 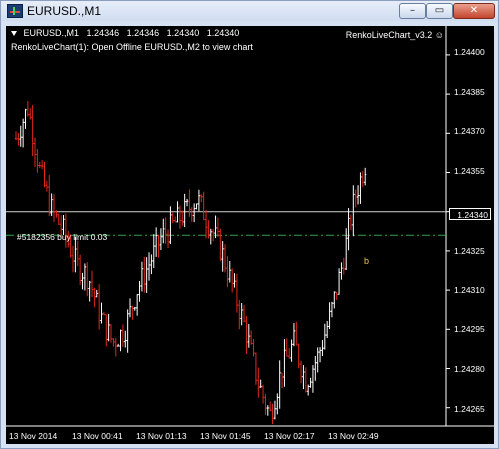 What do you see at coordinates (469, 52) in the screenshot?
I see `price-tick: 1.24400` at bounding box center [469, 52].